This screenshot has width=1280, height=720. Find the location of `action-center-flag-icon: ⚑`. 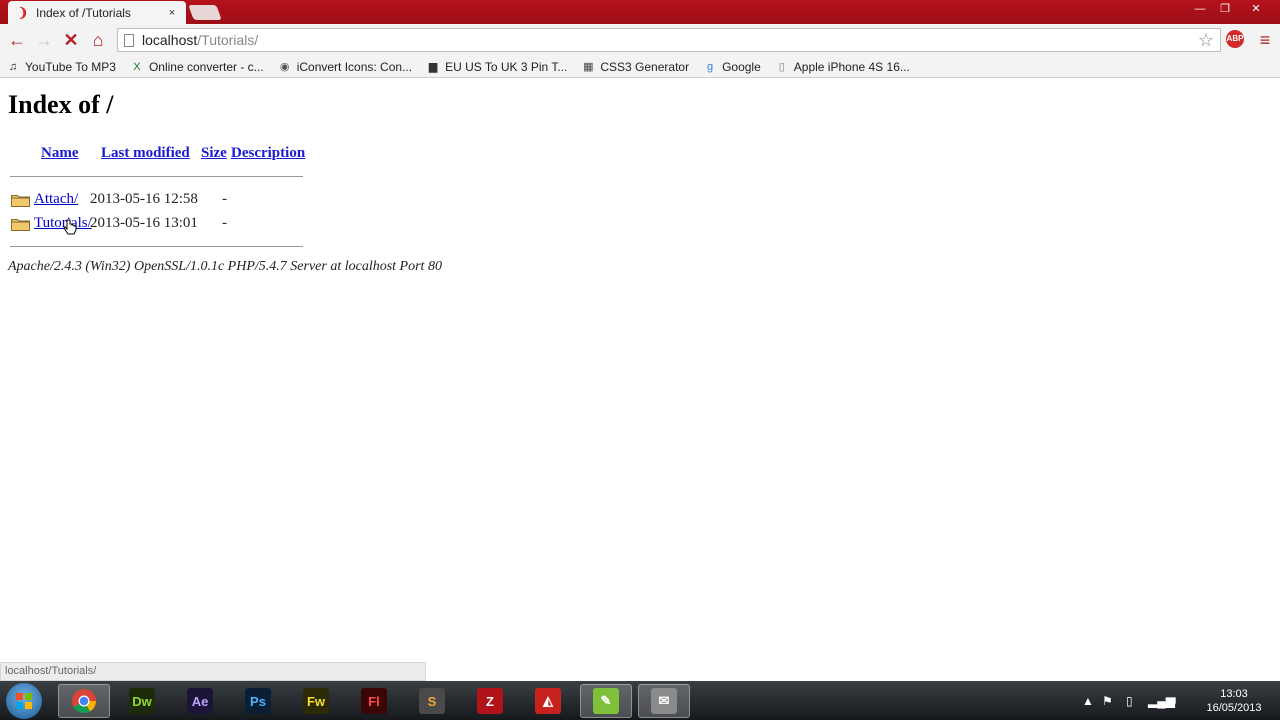

action-center-flag-icon: ⚑ is located at coordinates (1107, 700).